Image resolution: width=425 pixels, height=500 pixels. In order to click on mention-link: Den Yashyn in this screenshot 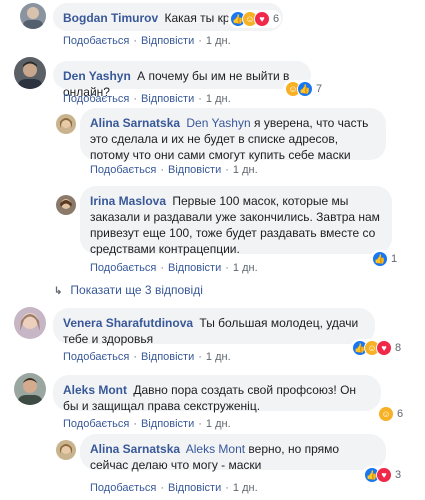, I will do `click(218, 123)`.